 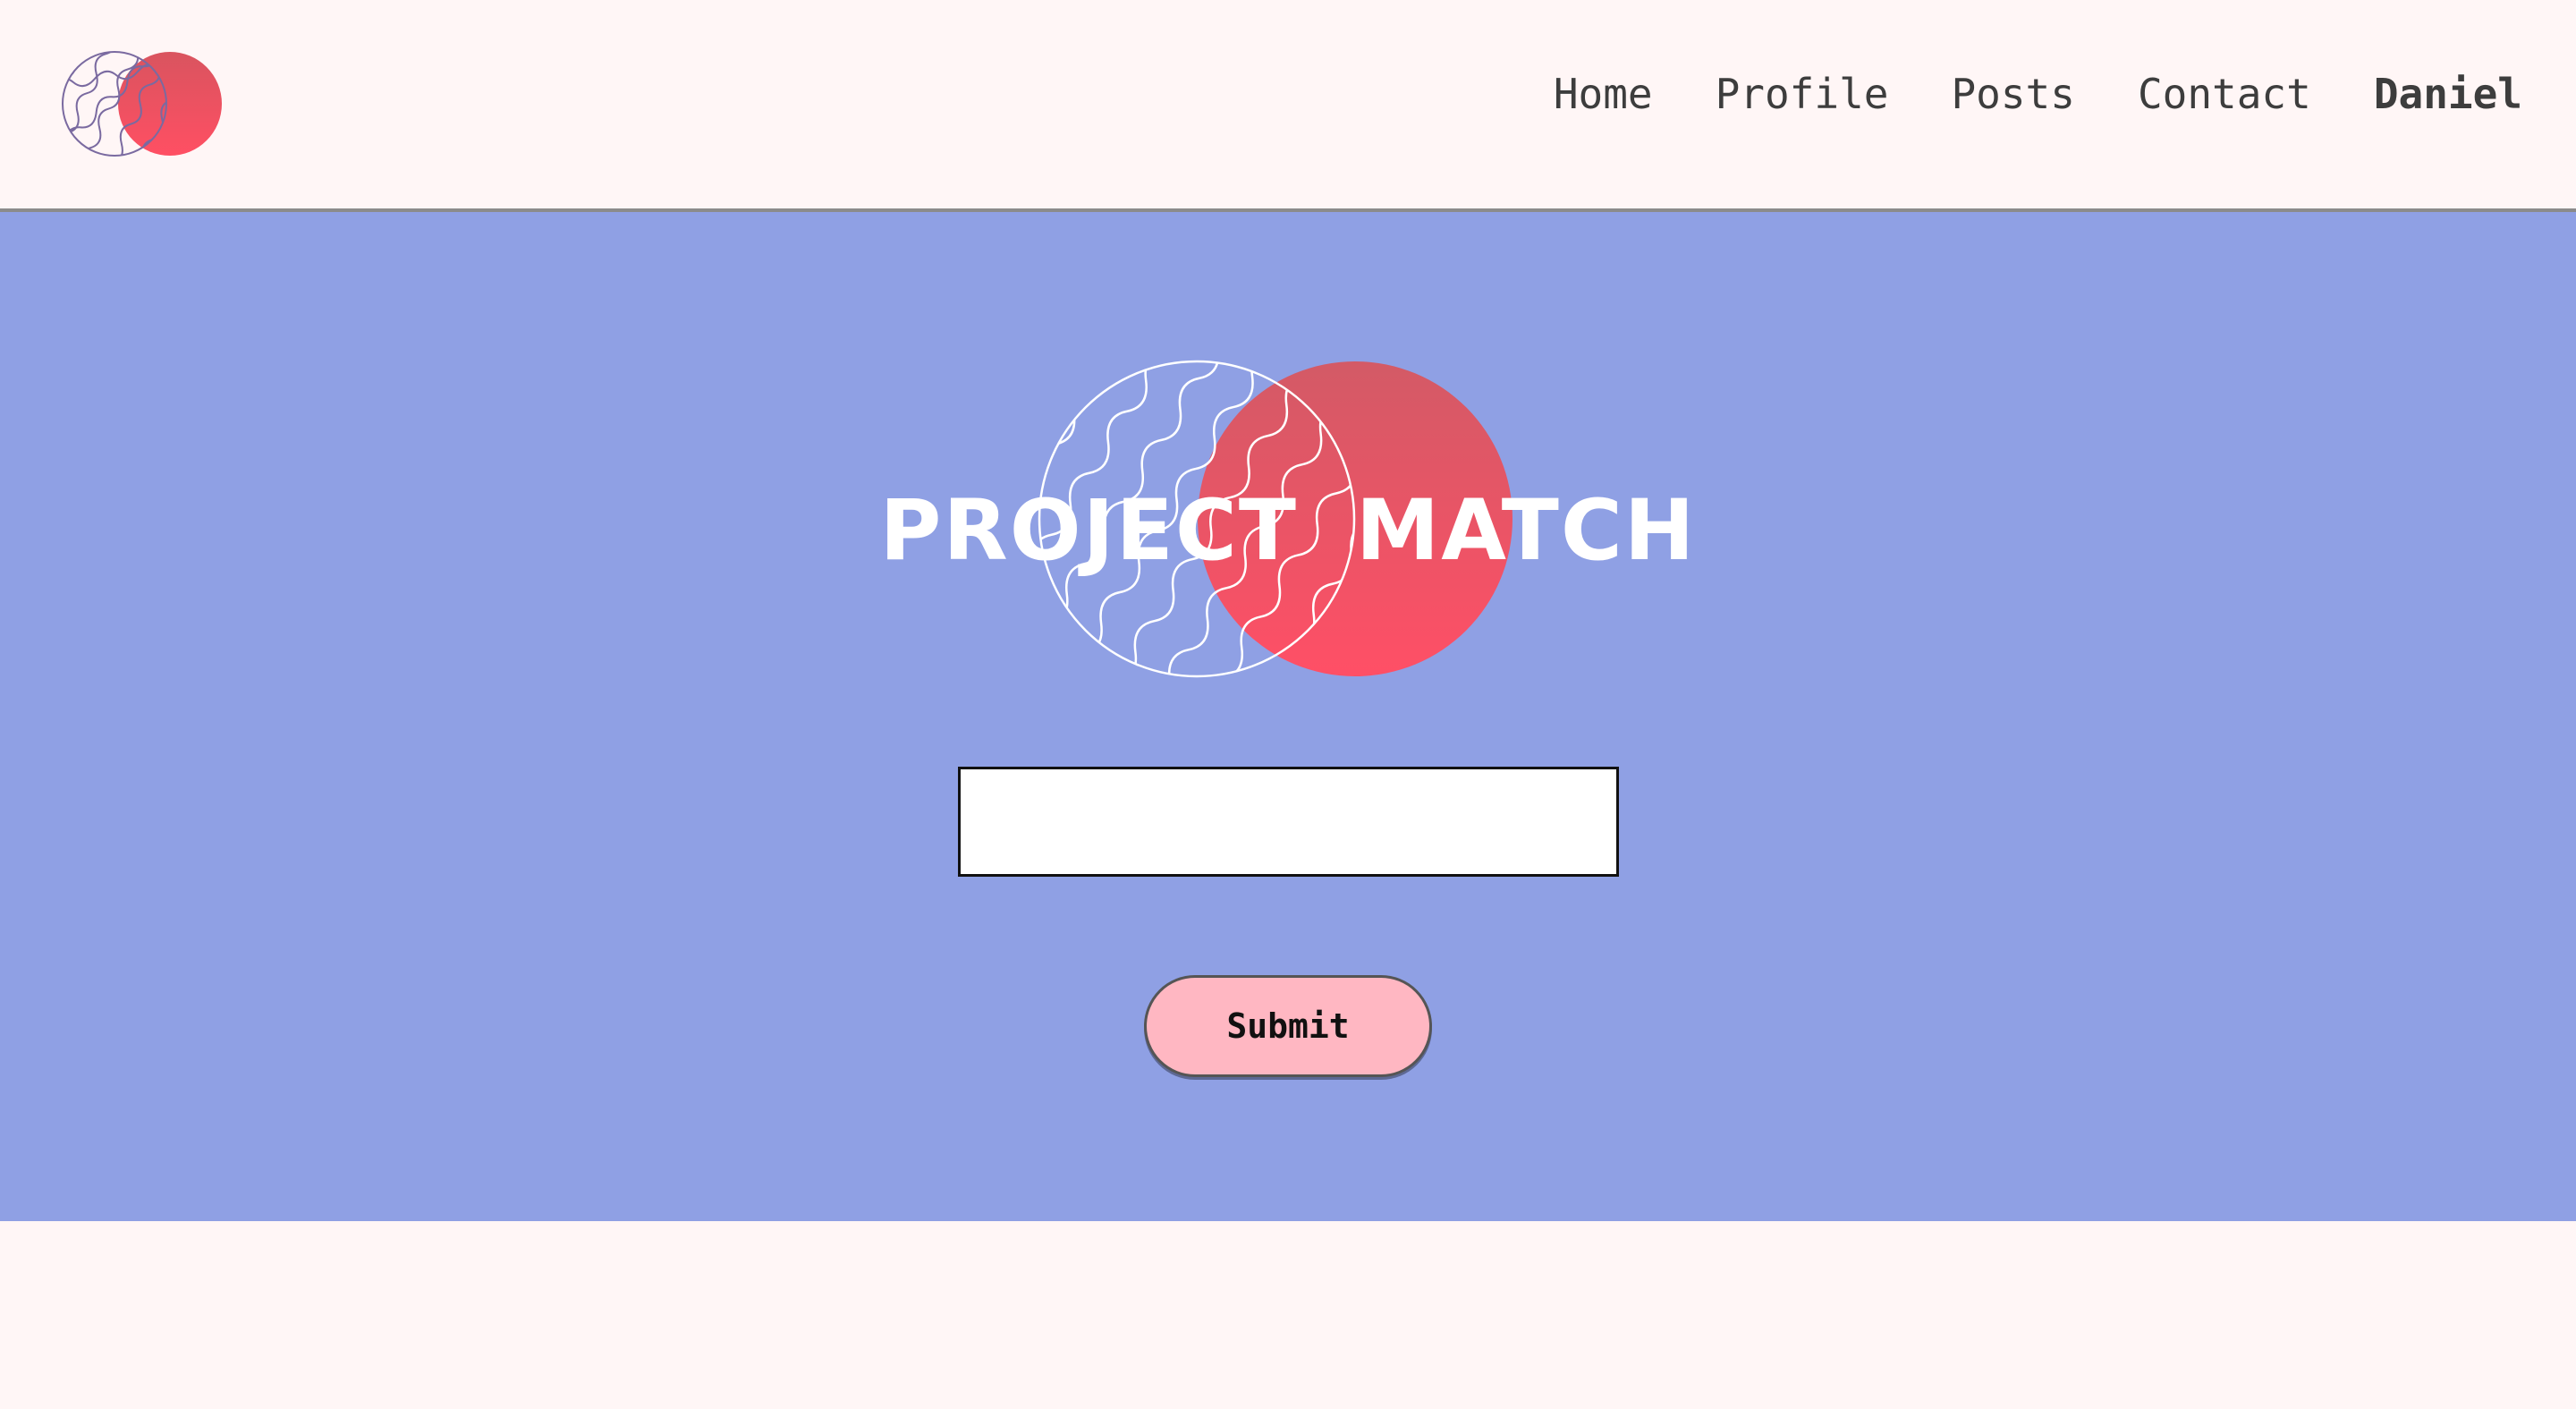 I want to click on submit-button: Submit, so click(x=1288, y=1026).